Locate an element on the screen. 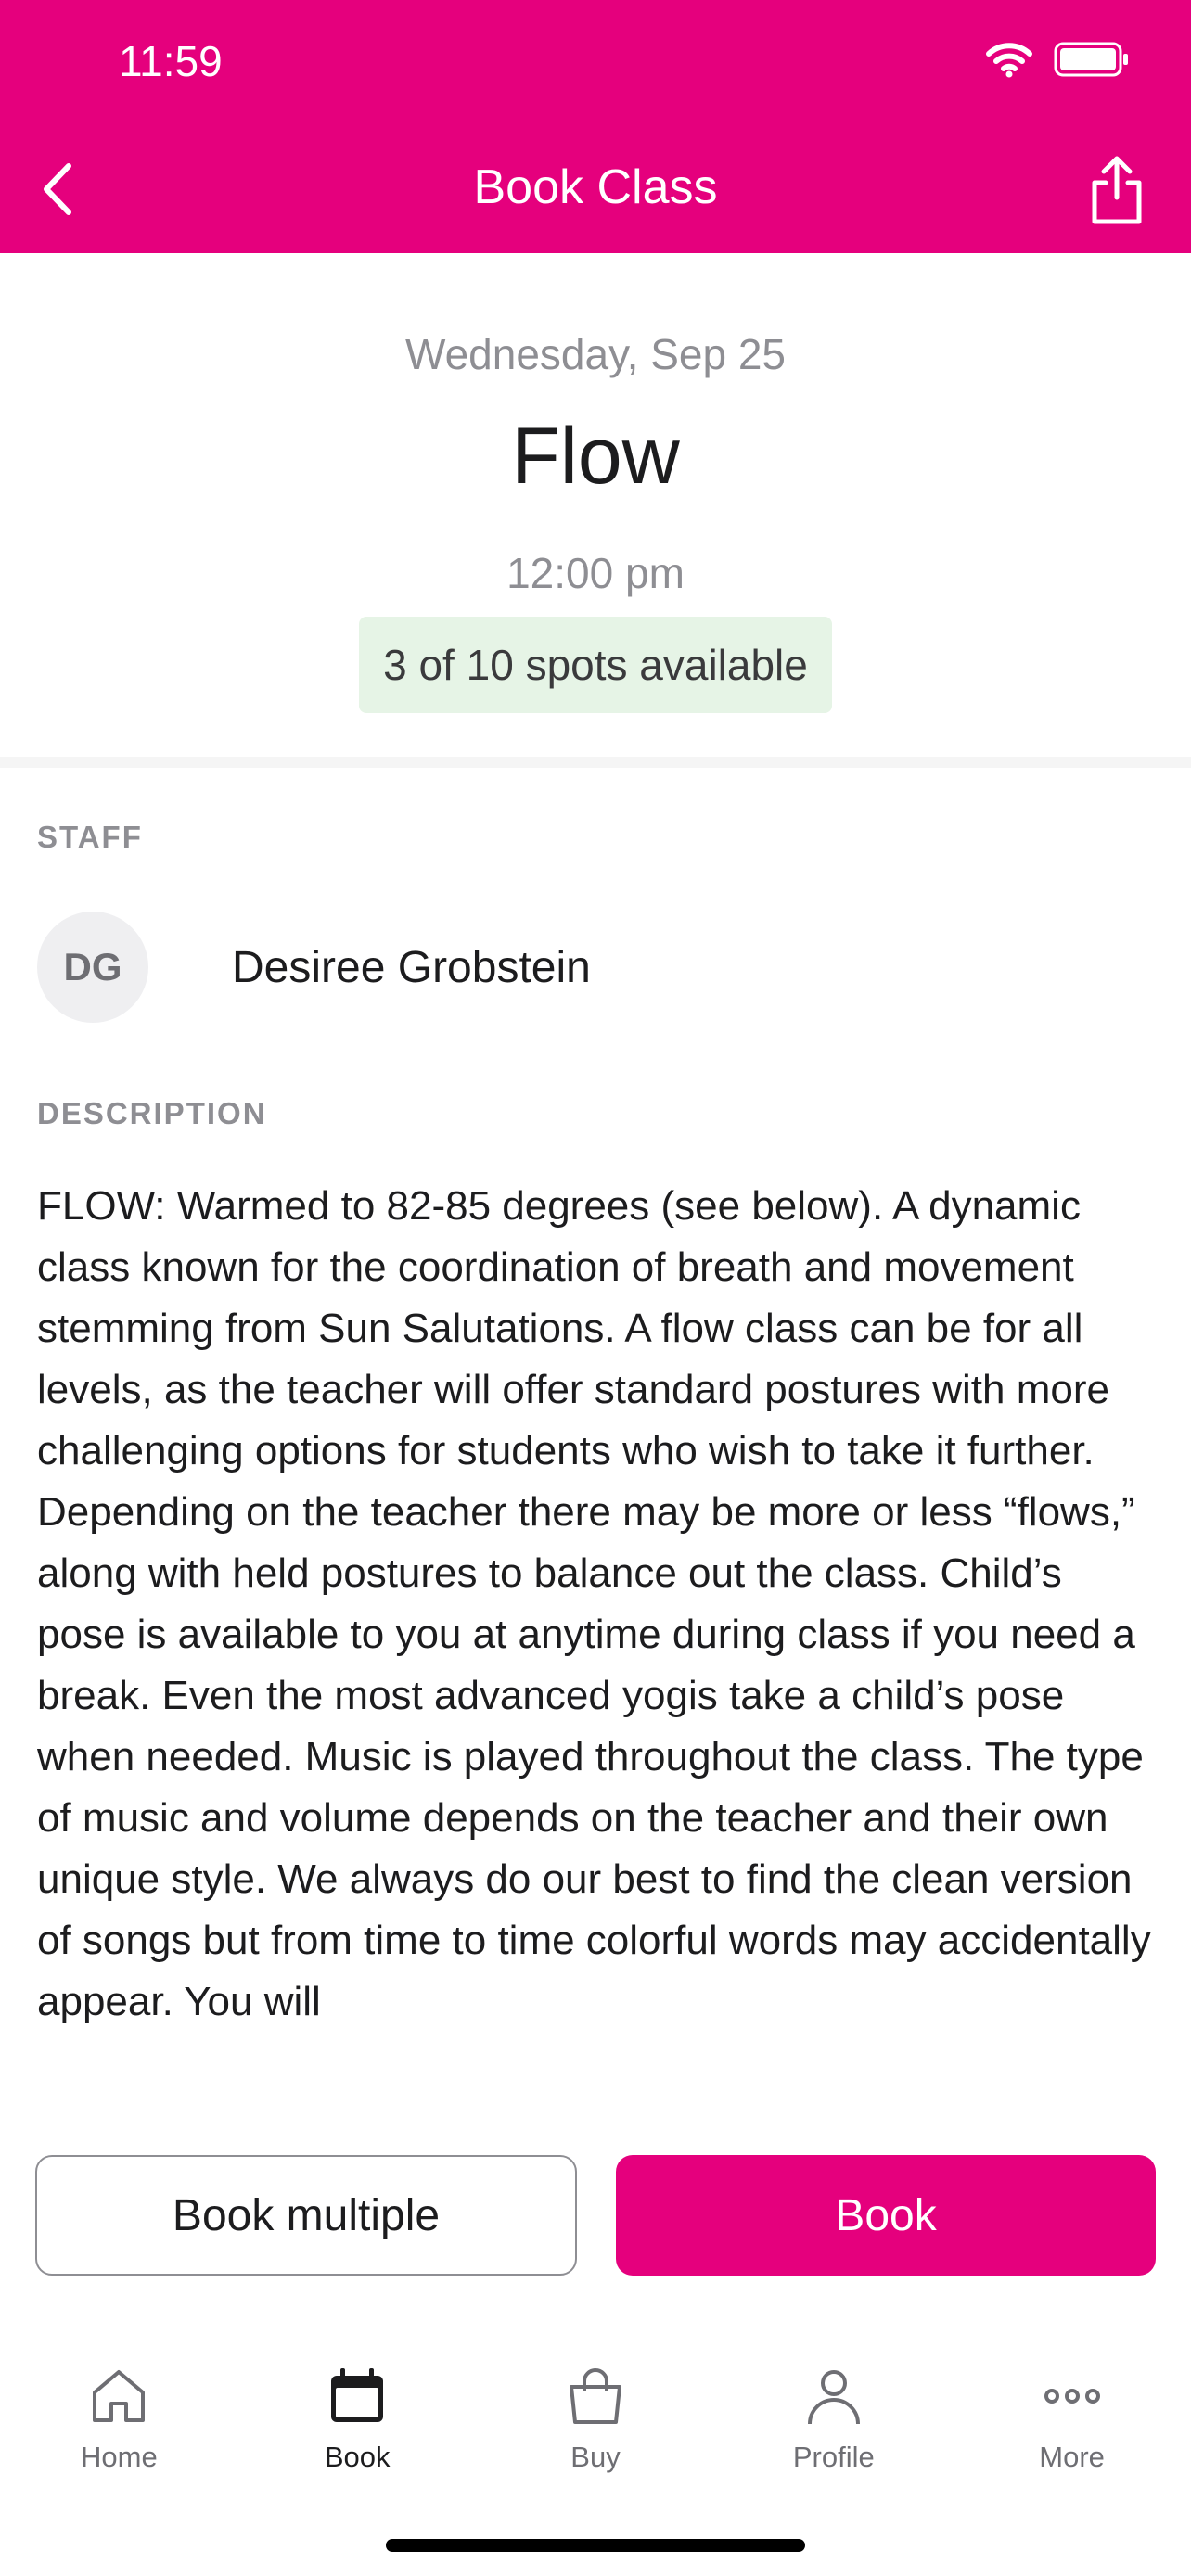 This screenshot has height=2576, width=1191. more-icon is located at coordinates (1072, 2396).